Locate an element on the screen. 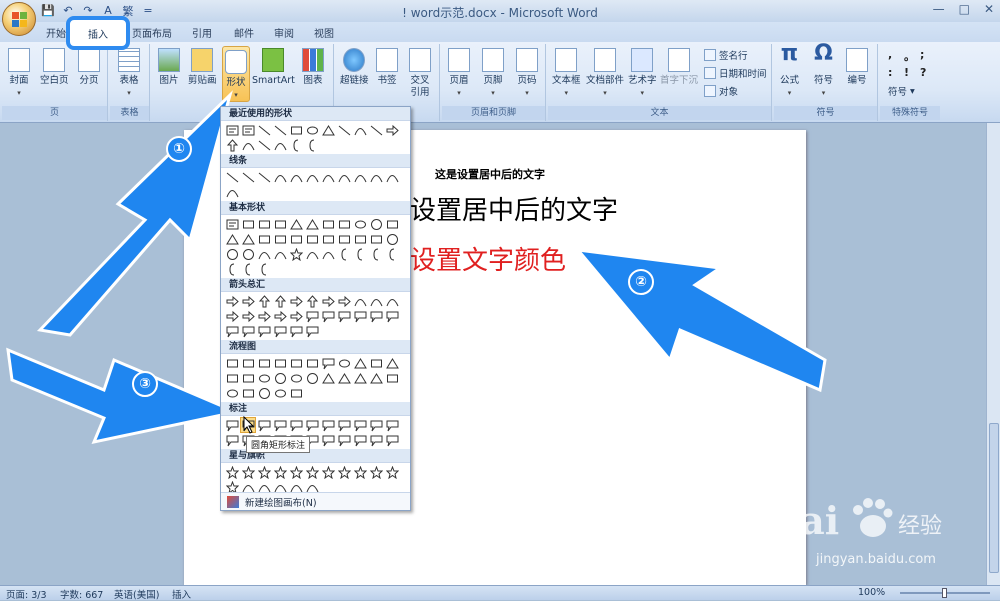 The height and width of the screenshot is (601, 1000). status-language: 英语(美国) is located at coordinates (136, 594).